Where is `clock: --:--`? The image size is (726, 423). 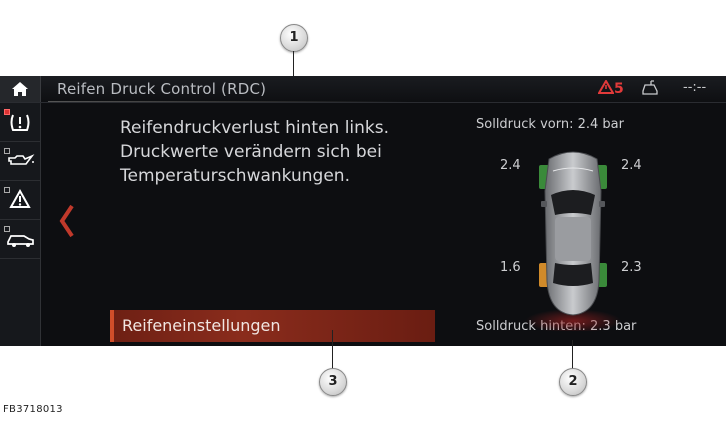
clock: --:-- is located at coordinates (695, 87).